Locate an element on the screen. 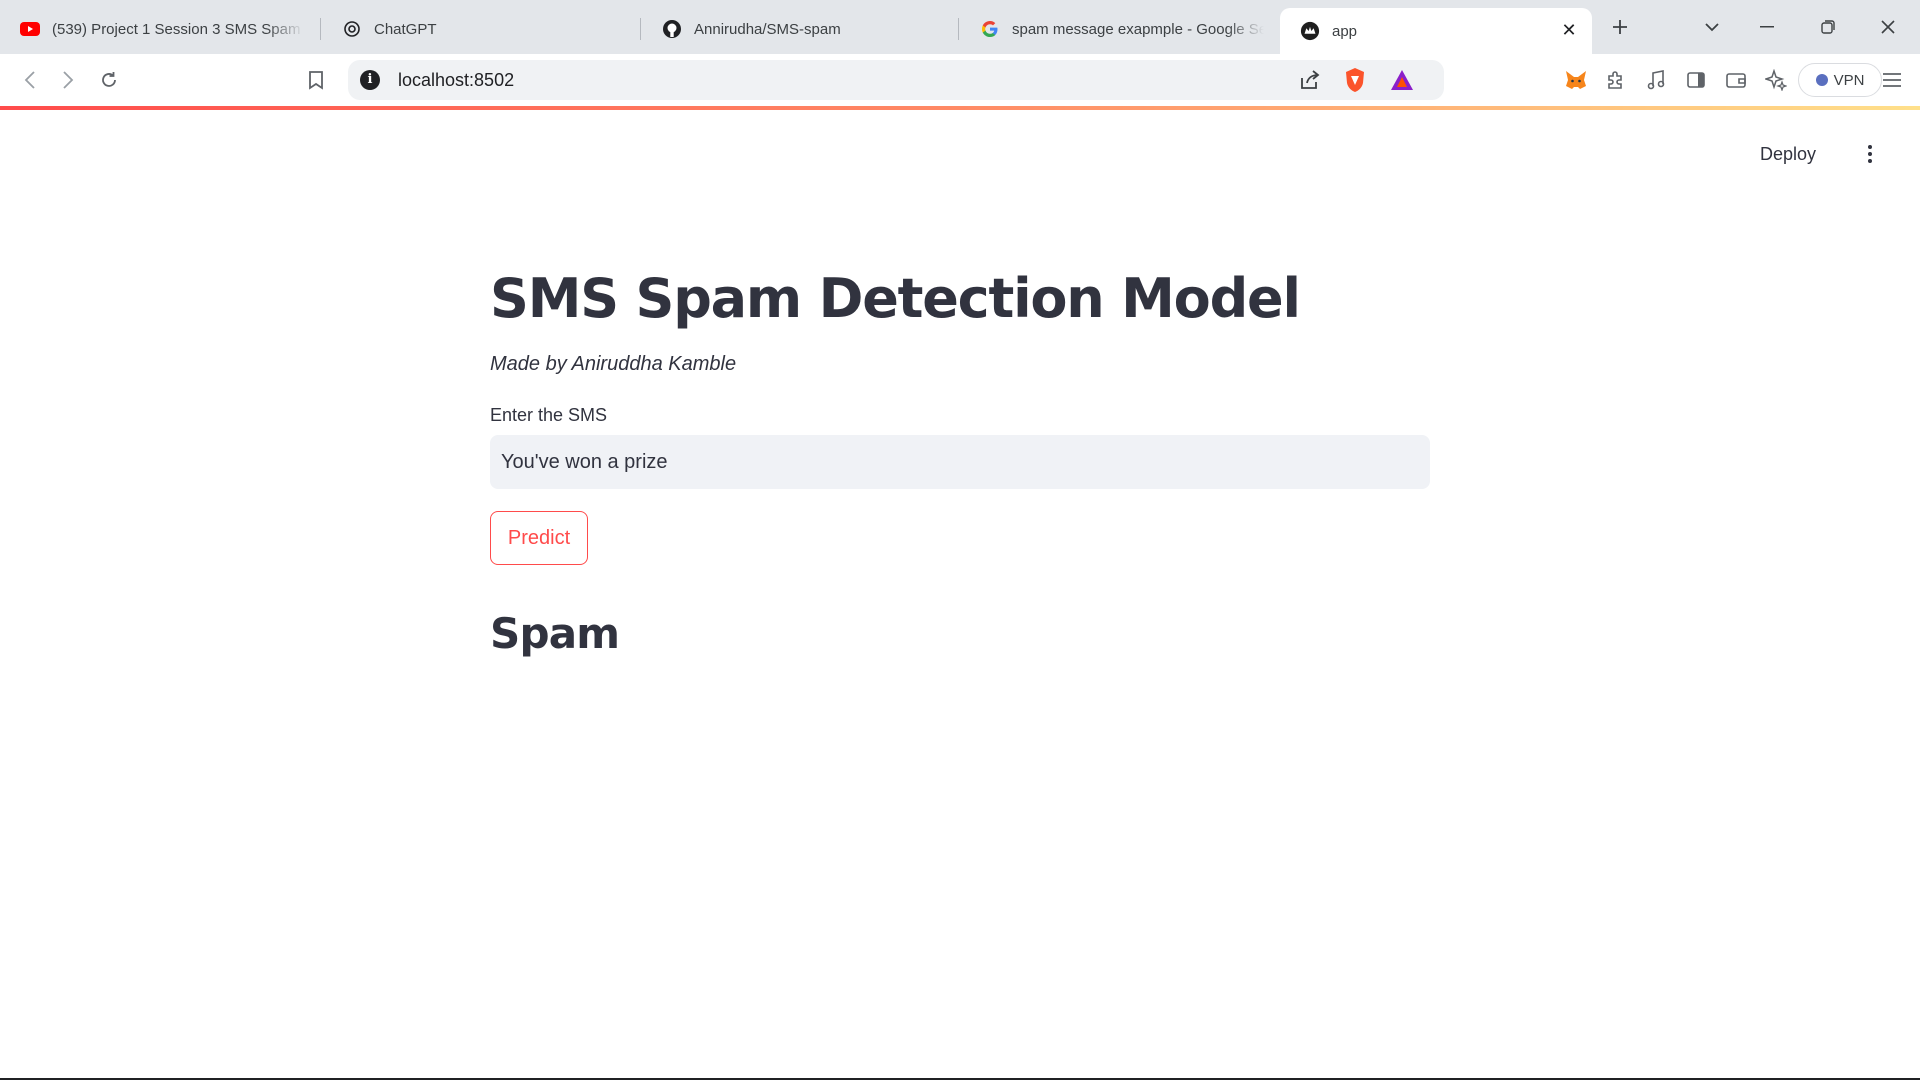 The width and height of the screenshot is (1920, 1080). back-button is located at coordinates (30, 80).